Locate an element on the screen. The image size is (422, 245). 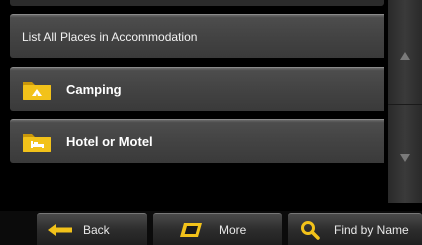
back-button: Back is located at coordinates (92, 229).